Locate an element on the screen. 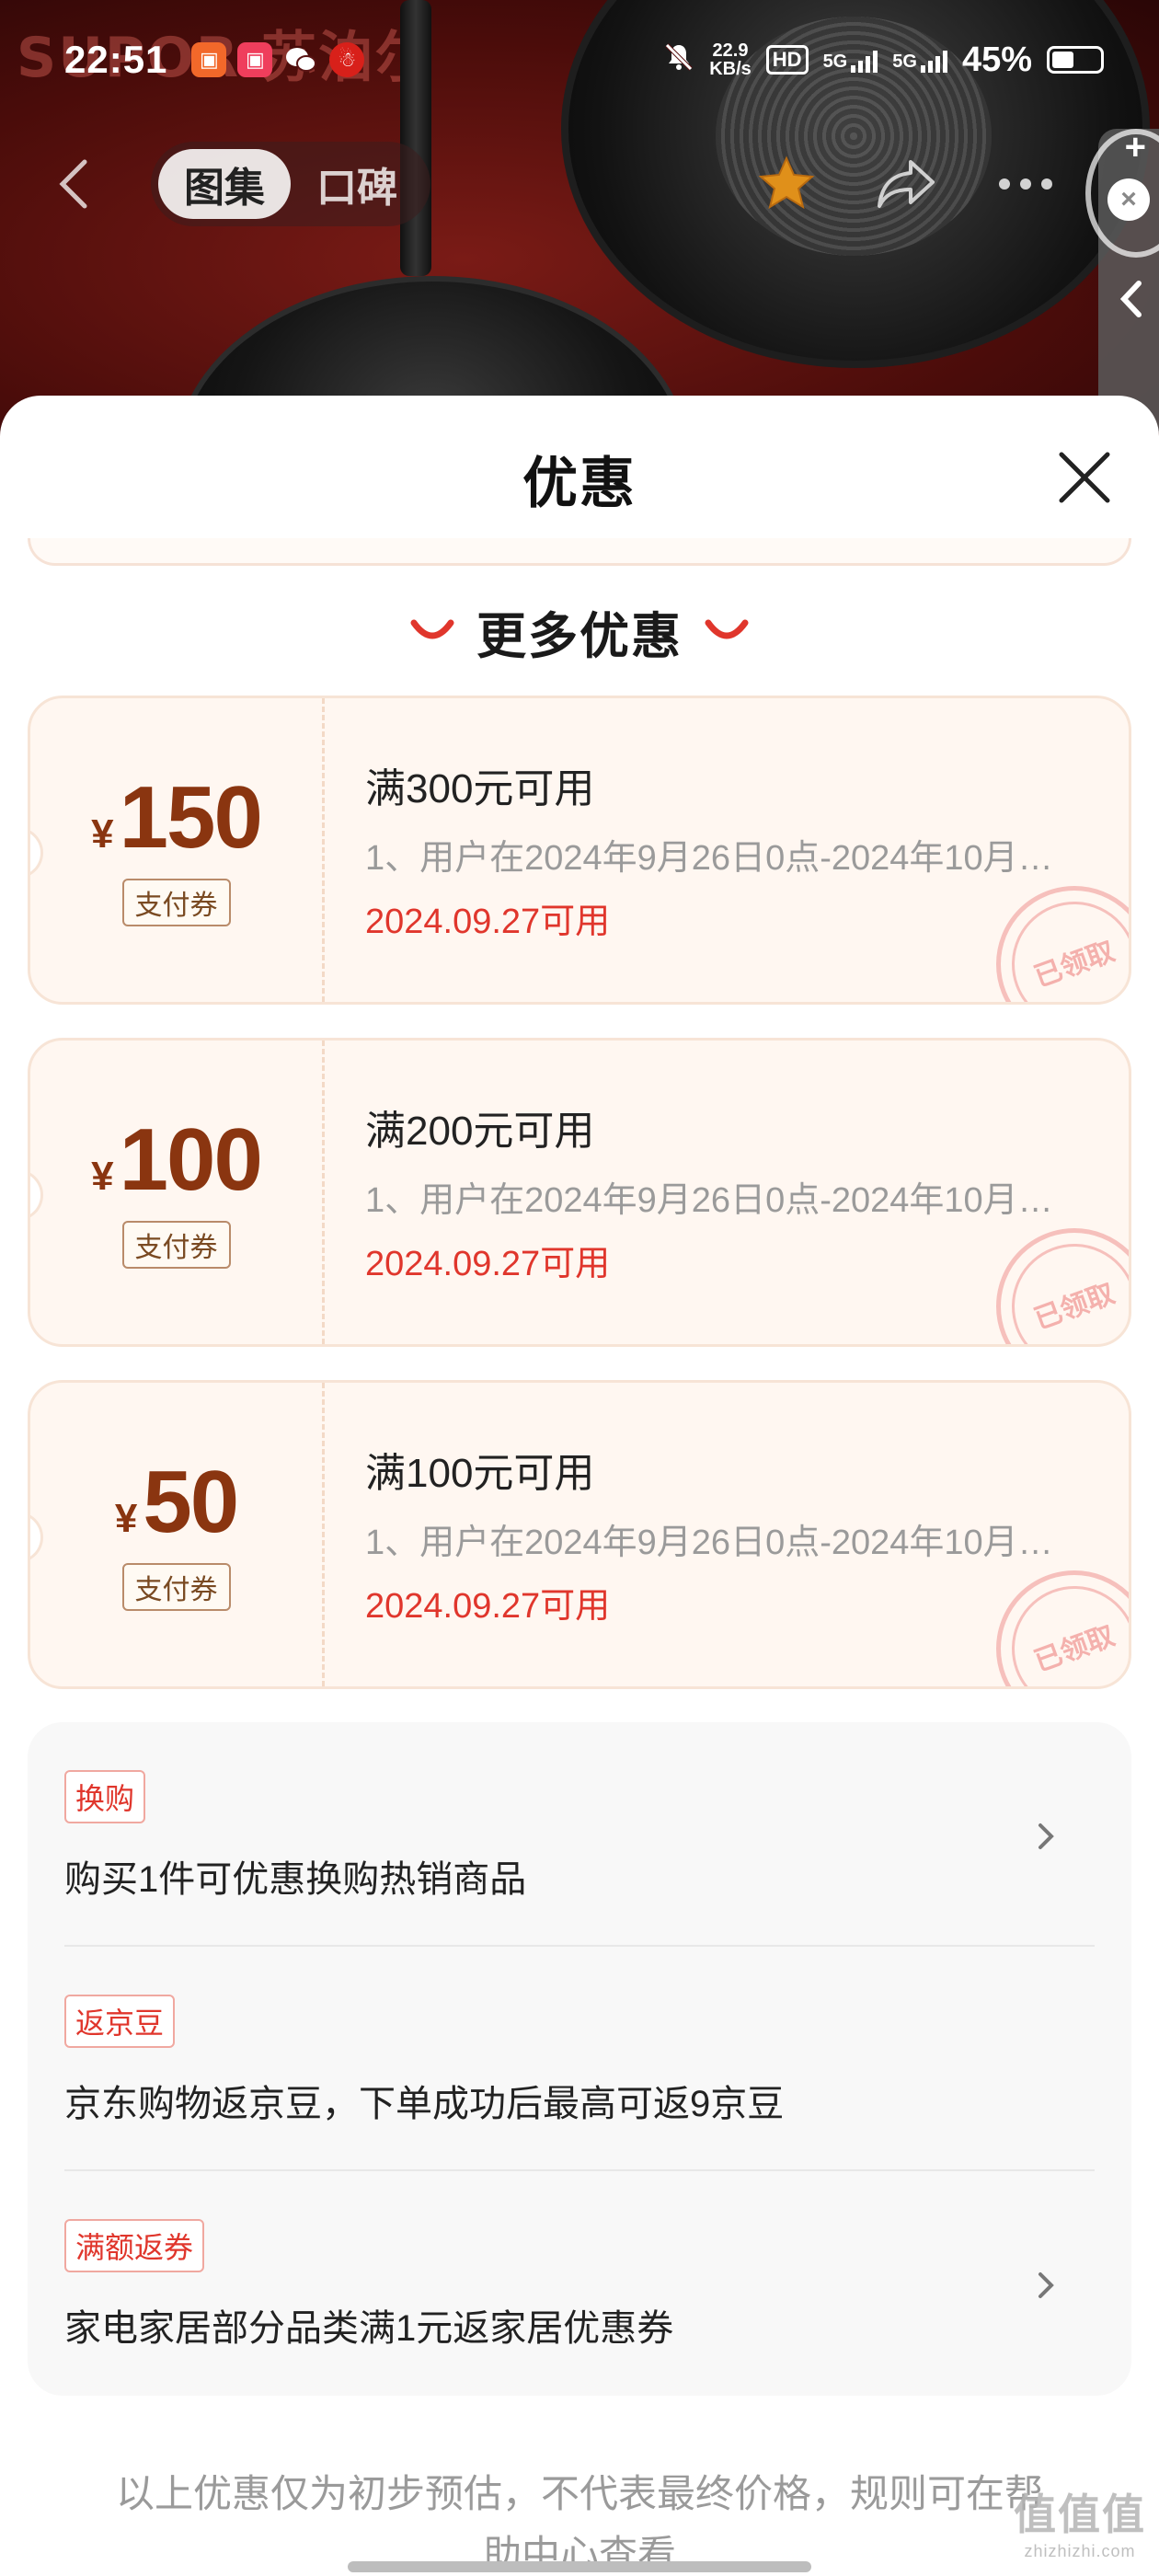 The height and width of the screenshot is (2576, 1159). back-button is located at coordinates (73, 184).